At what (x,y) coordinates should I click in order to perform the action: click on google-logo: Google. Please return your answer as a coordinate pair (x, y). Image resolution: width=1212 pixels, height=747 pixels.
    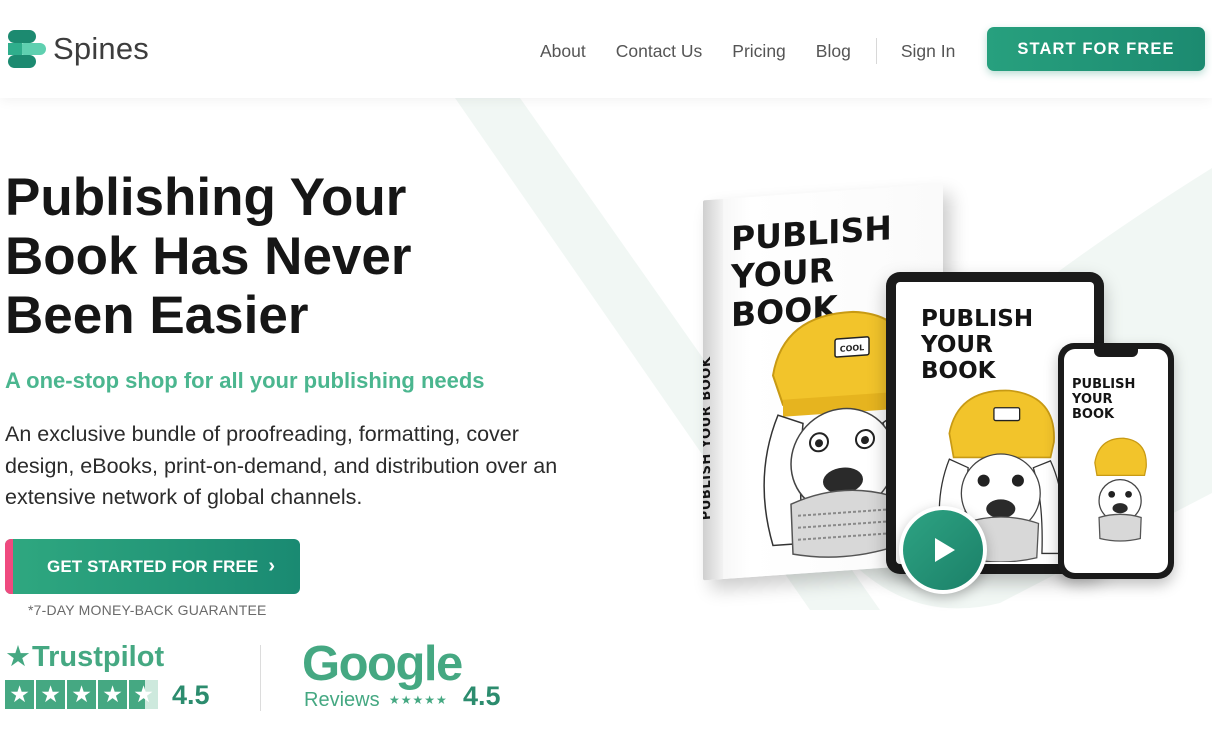
    Looking at the image, I should click on (382, 664).